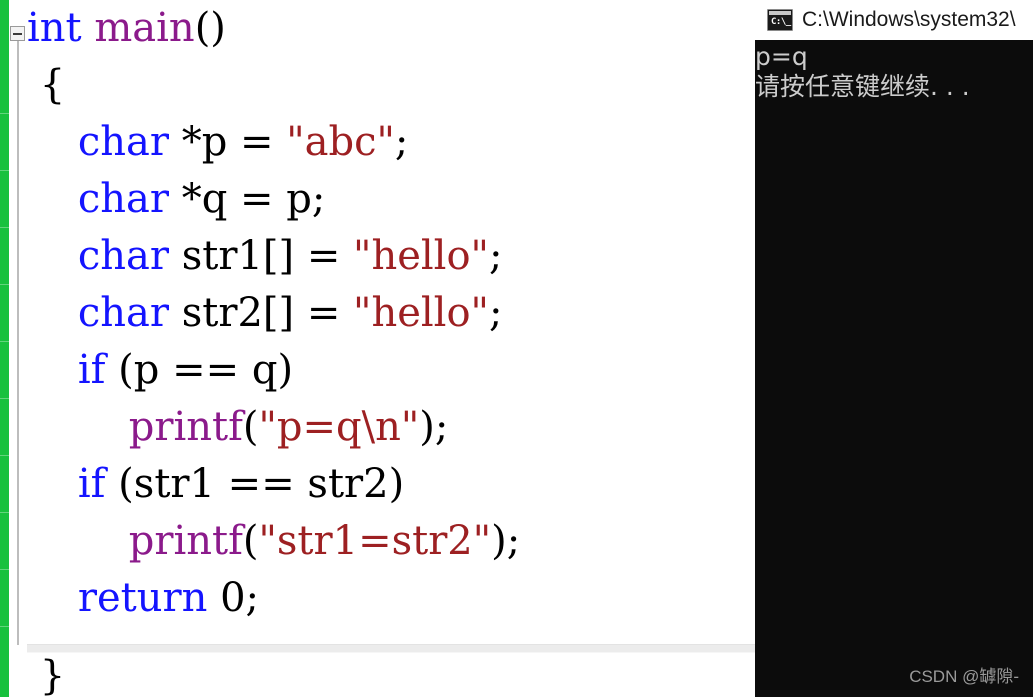 The image size is (1033, 697). What do you see at coordinates (862, 86) in the screenshot?
I see `console-line: 请按任意键继续. . .` at bounding box center [862, 86].